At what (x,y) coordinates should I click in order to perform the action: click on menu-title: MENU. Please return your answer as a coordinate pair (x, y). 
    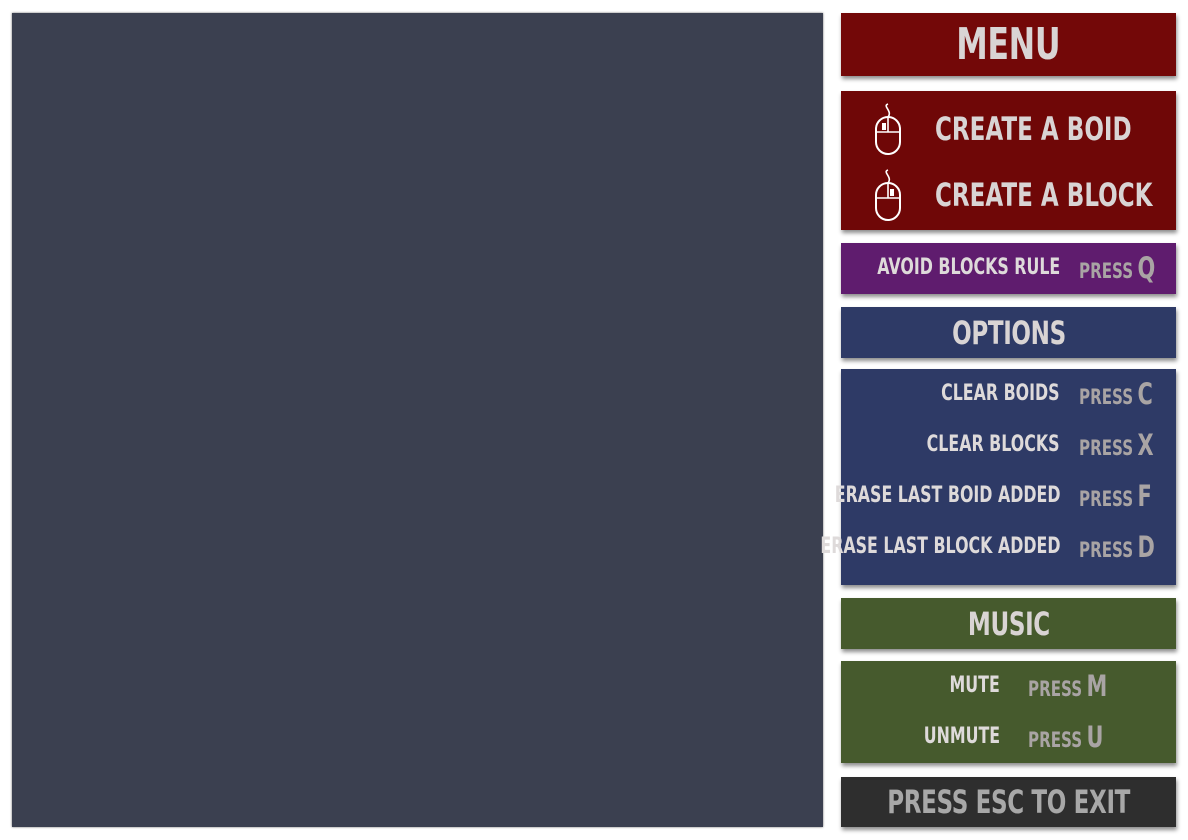
    Looking at the image, I should click on (1008, 44).